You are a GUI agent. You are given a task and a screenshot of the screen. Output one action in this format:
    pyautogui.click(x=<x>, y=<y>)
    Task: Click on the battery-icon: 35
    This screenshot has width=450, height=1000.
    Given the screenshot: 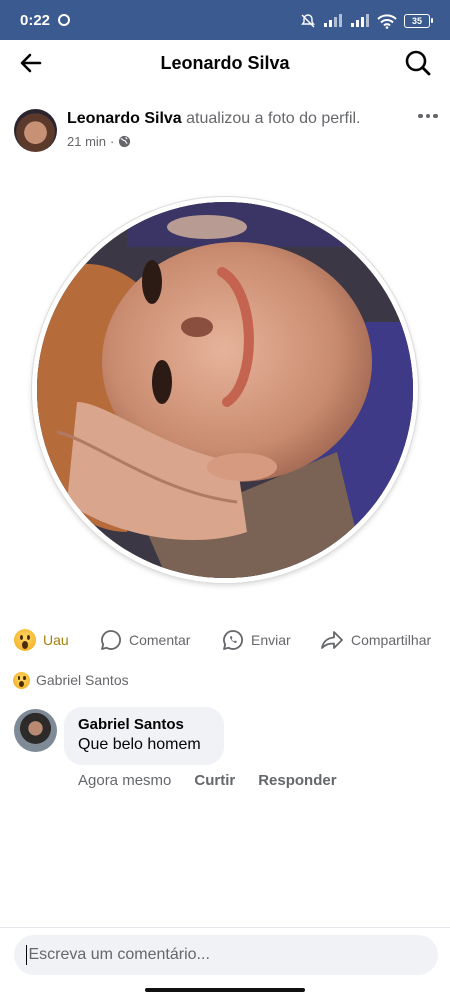 What is the action you would take?
    pyautogui.click(x=418, y=21)
    